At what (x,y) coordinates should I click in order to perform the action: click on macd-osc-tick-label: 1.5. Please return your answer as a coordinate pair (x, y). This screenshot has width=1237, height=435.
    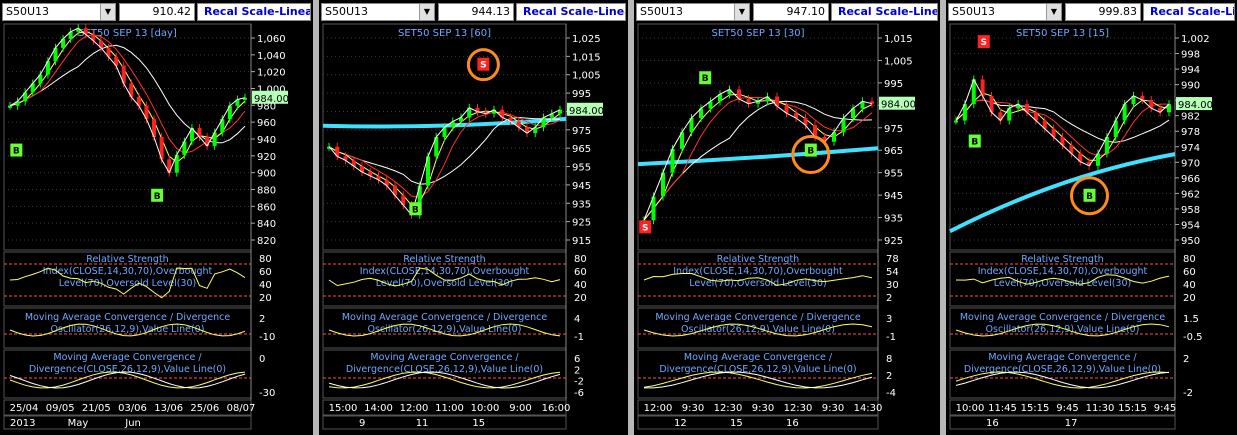
    Looking at the image, I should click on (1191, 319).